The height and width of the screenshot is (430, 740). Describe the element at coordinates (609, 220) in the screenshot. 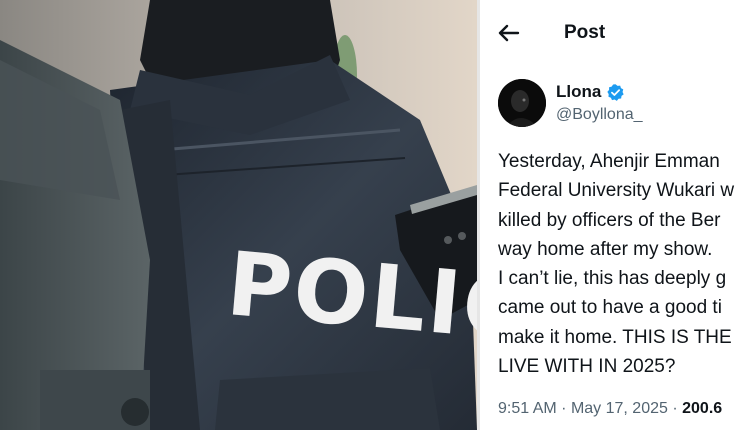

I see `post-text-line: killed by officers of the Ber` at that location.